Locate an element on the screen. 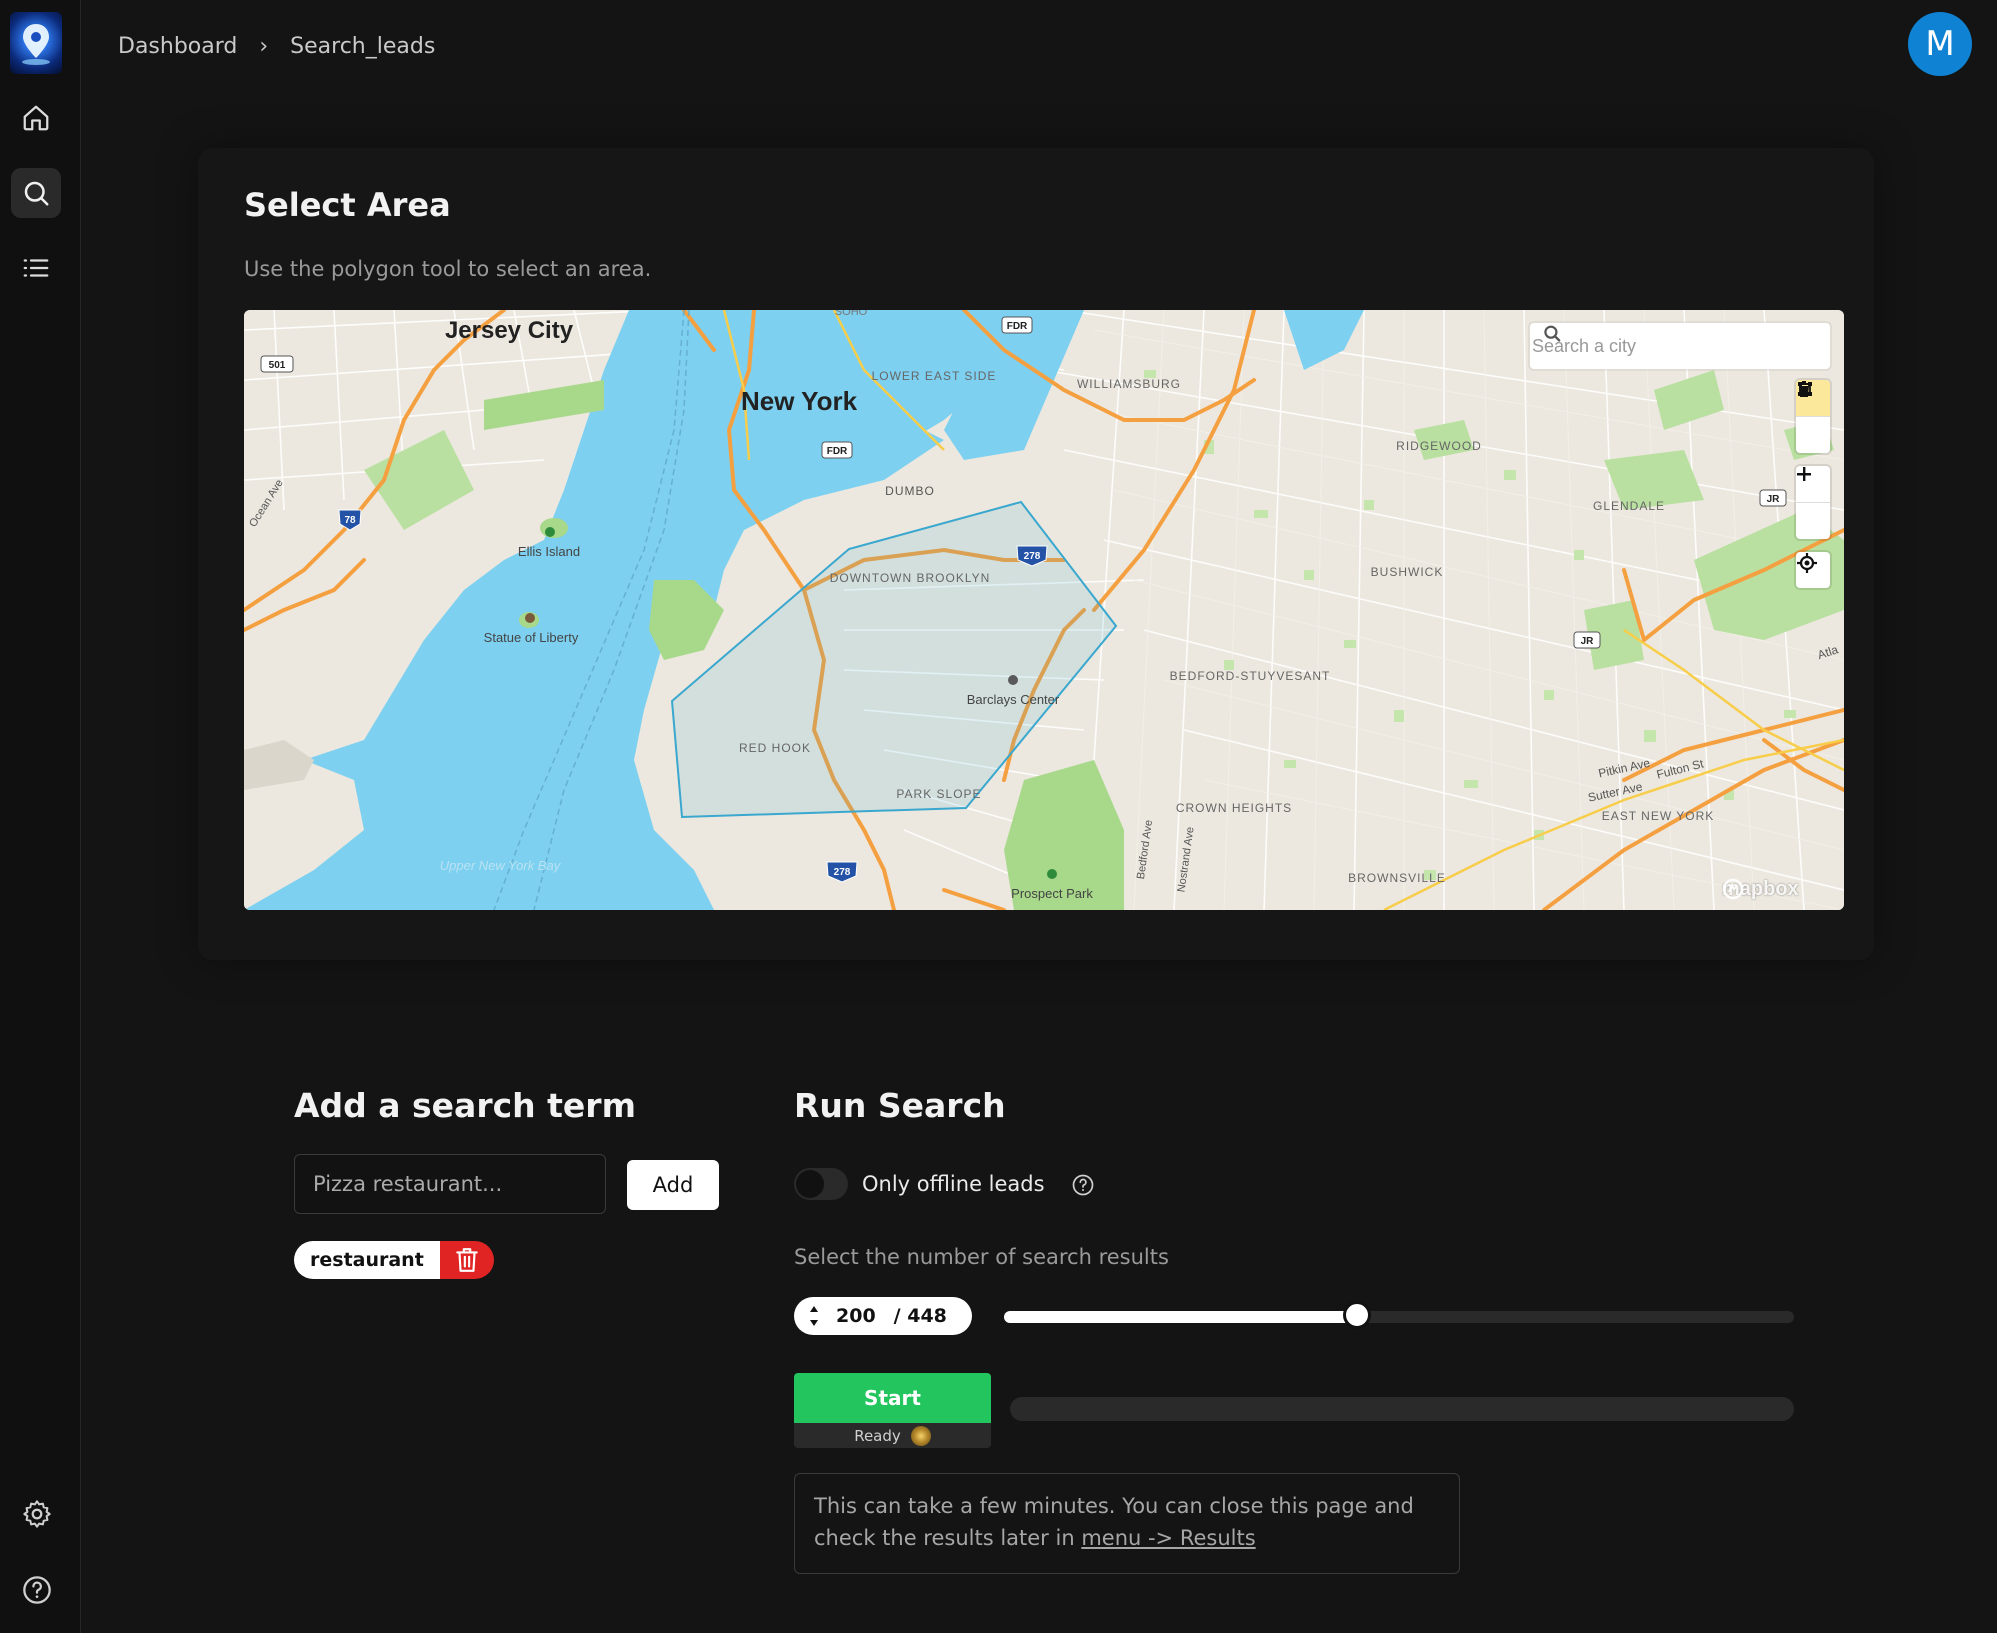 Image resolution: width=1997 pixels, height=1633 pixels. map-shield-501: 501 is located at coordinates (277, 365).